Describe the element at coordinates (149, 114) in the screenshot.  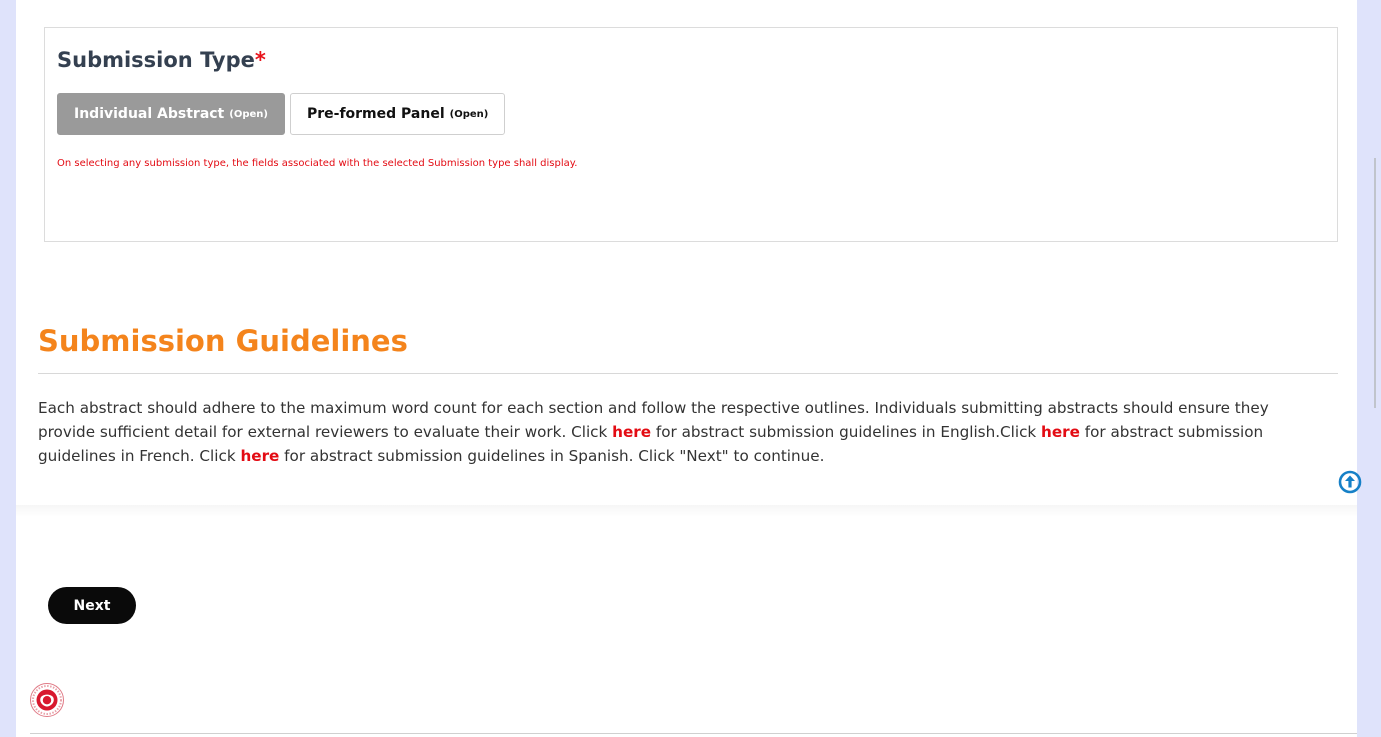
I see `individual-abstract-label: Individual Abstract` at that location.